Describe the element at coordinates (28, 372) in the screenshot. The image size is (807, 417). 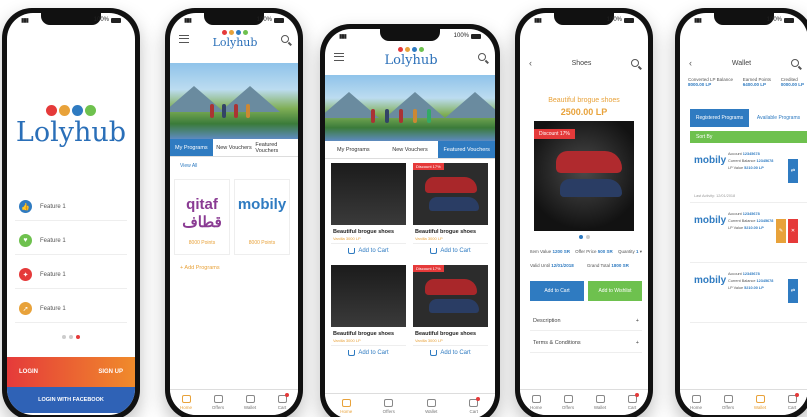
I see `login-button: LOGIN` at that location.